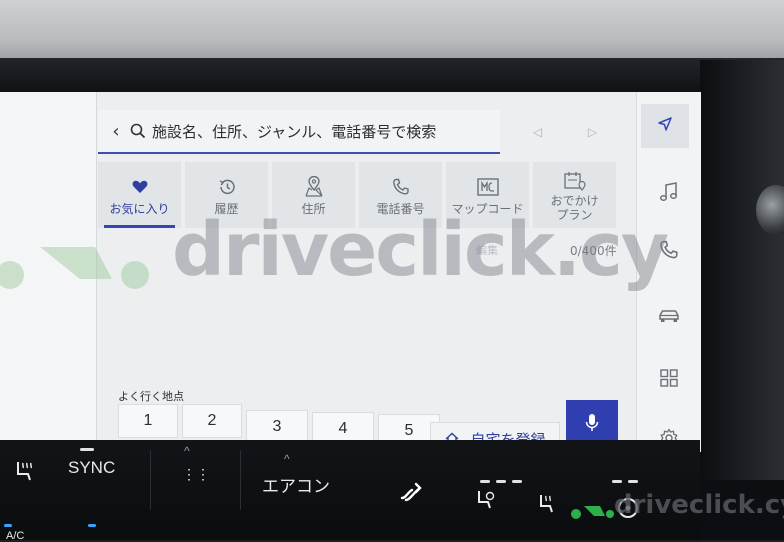 This screenshot has width=784, height=542. What do you see at coordinates (15, 536) in the screenshot?
I see `ac-button: A/C` at bounding box center [15, 536].